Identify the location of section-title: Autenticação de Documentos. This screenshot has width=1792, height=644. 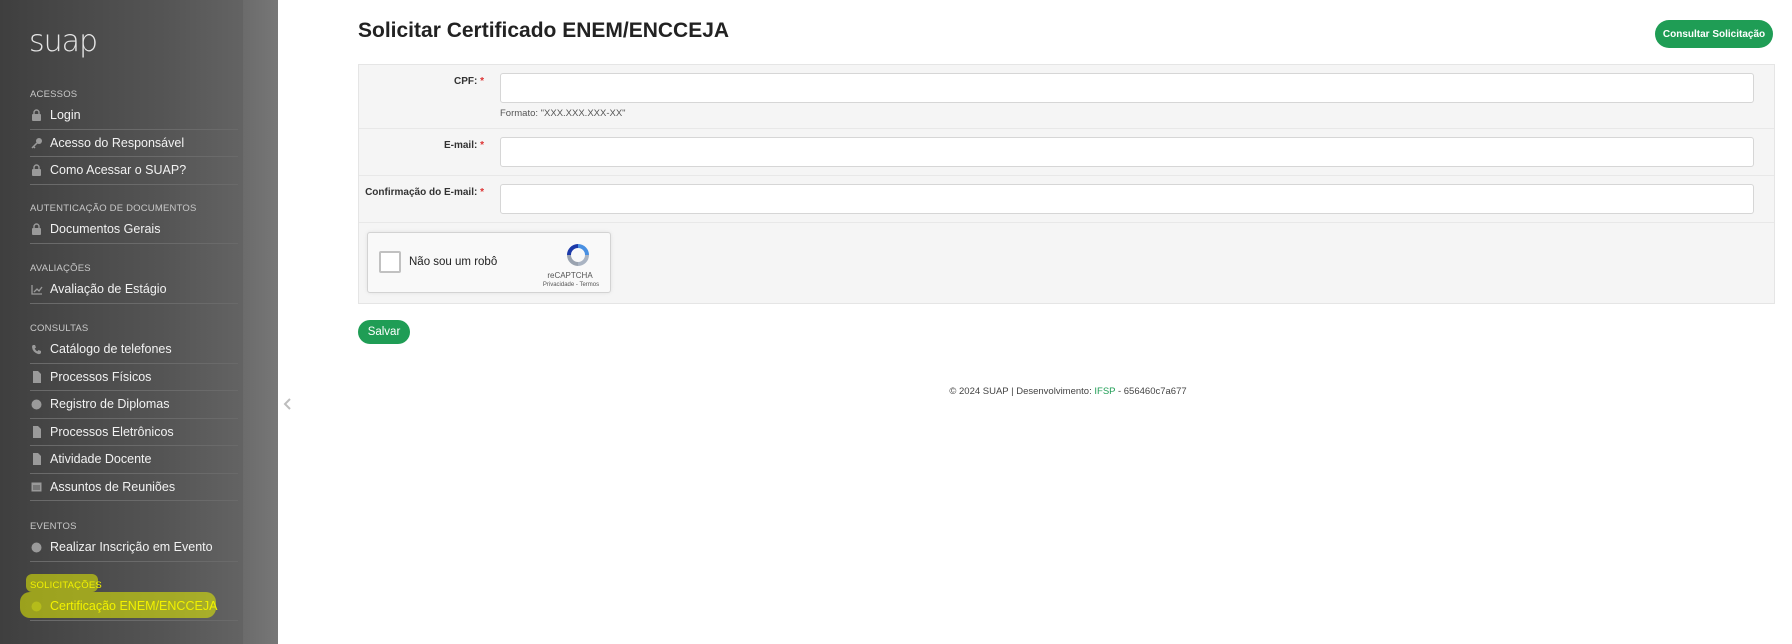
(113, 208).